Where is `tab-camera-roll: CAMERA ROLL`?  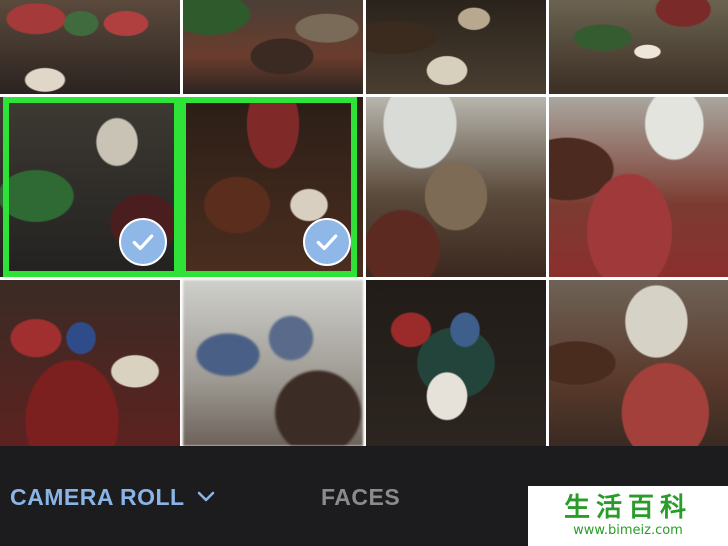
tab-camera-roll: CAMERA ROLL is located at coordinates (112, 497).